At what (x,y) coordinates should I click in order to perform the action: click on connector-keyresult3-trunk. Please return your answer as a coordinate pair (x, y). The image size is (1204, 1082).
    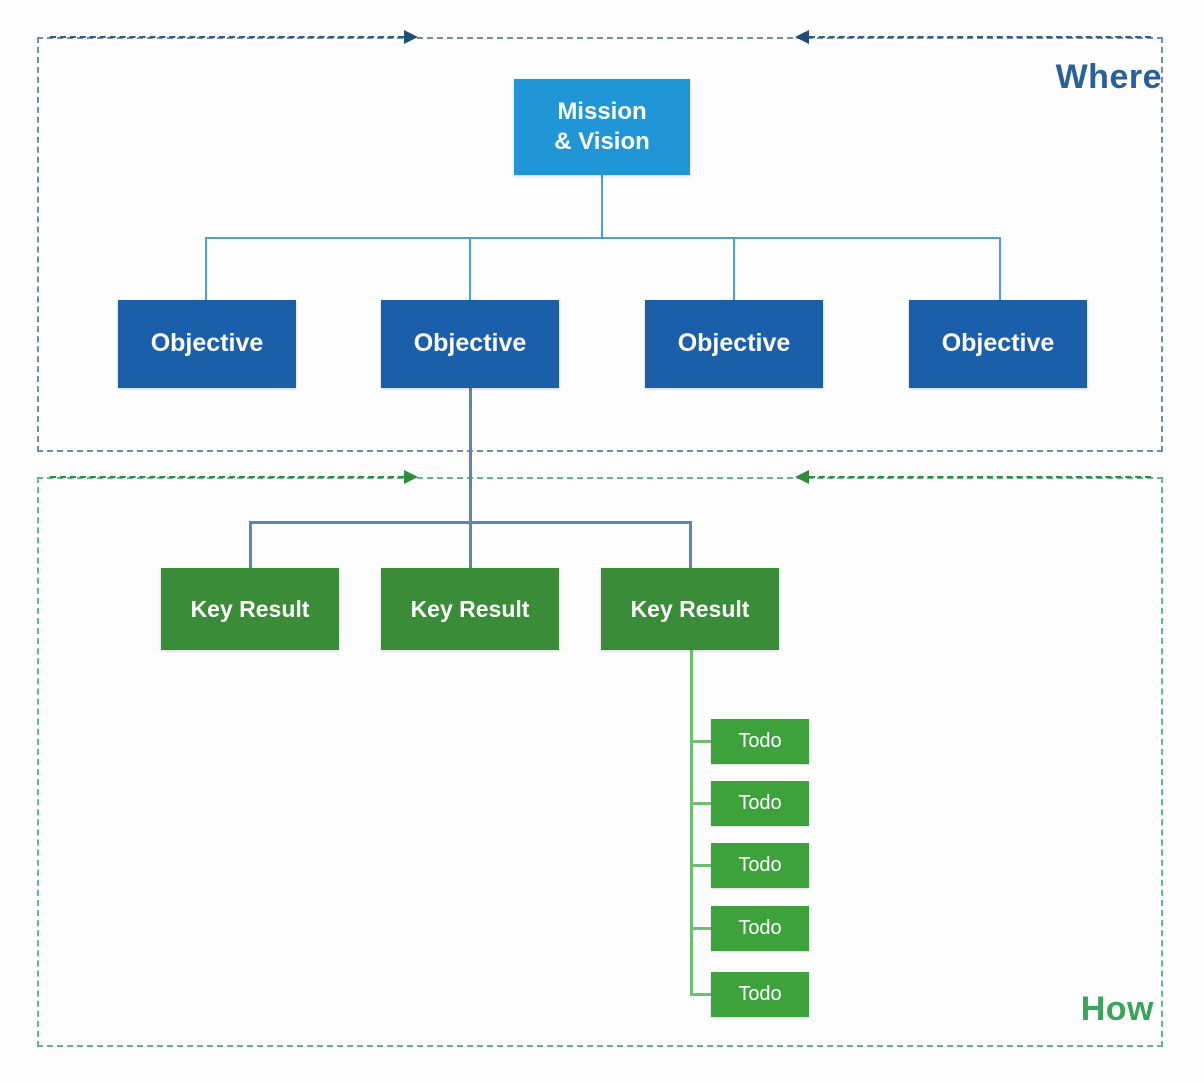
    Looking at the image, I should click on (691, 822).